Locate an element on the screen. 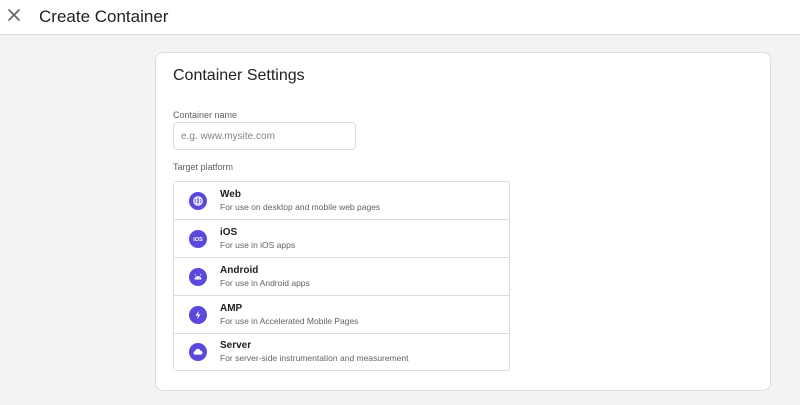 The width and height of the screenshot is (800, 405). platform-description: For use in Android apps is located at coordinates (265, 282).